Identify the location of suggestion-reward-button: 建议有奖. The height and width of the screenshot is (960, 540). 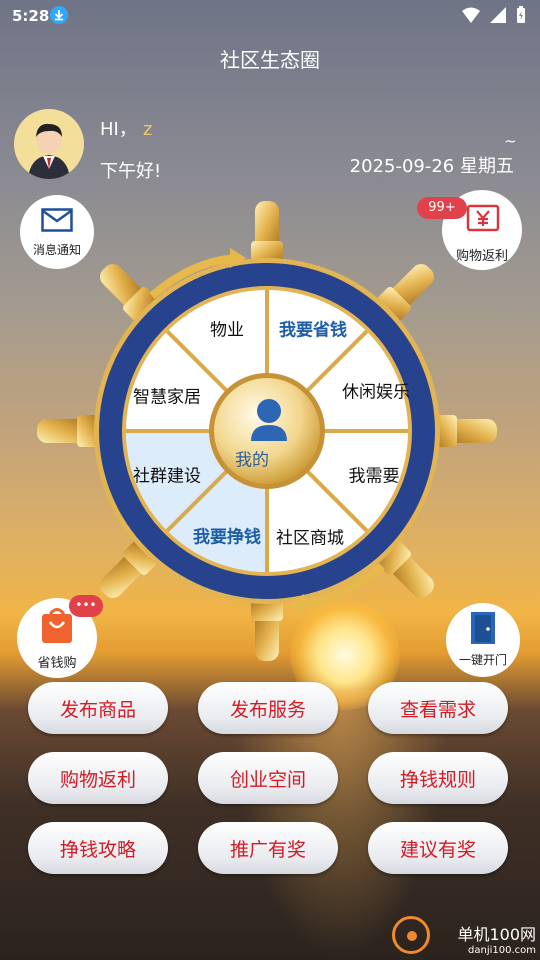
(438, 848).